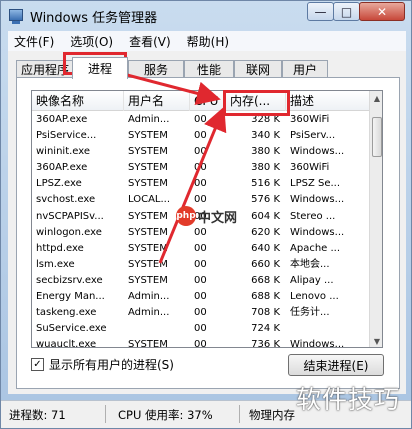 This screenshot has width=412, height=429. Describe the element at coordinates (382, 11) in the screenshot. I see `close-button: ✕` at that location.